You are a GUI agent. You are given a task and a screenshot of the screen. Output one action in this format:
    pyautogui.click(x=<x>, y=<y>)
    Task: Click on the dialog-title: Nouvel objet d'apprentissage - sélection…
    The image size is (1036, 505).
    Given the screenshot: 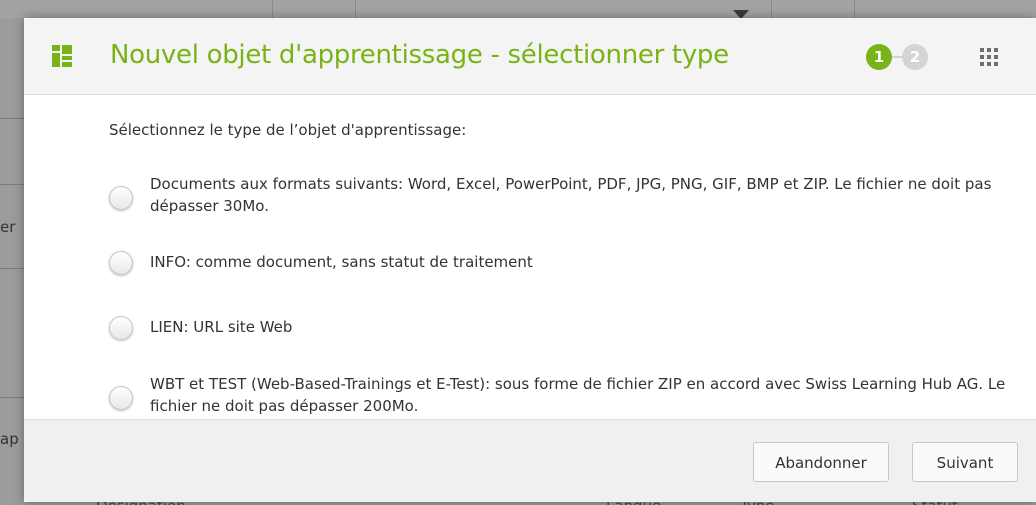 What is the action you would take?
    pyautogui.click(x=419, y=55)
    